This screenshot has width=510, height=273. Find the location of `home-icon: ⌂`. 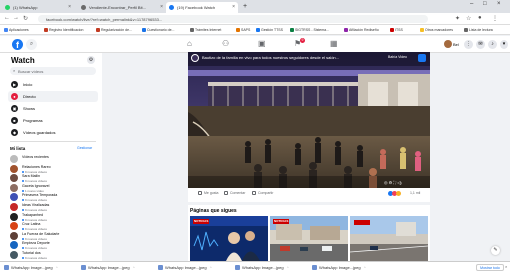

home-icon: ⌂ is located at coordinates (189, 43).